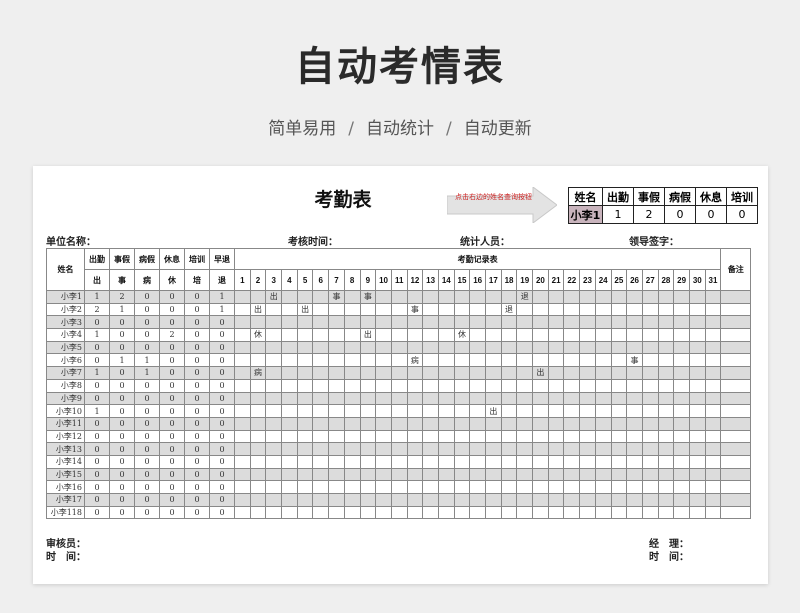  Describe the element at coordinates (399, 398) in the screenshot. I see `table-row: 小李9 0 0 0 0 0 0` at that location.